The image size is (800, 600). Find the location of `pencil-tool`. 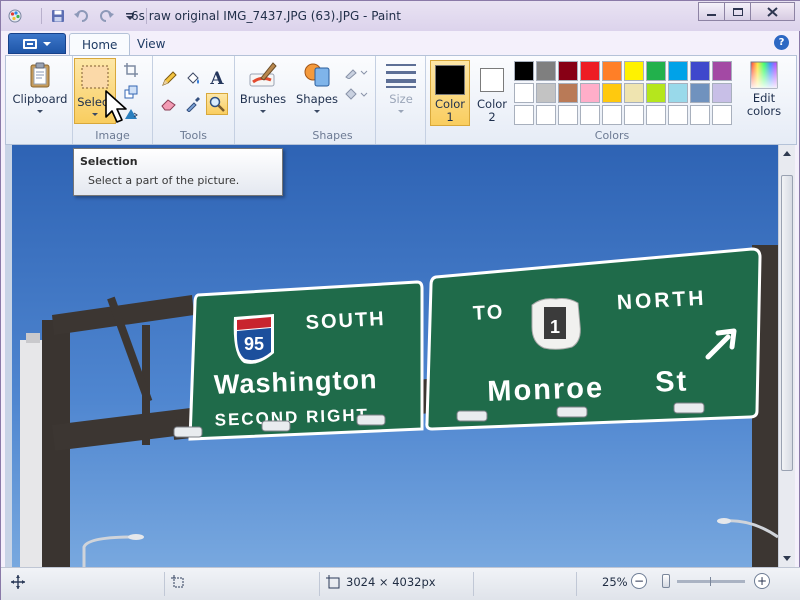

pencil-tool is located at coordinates (169, 79).